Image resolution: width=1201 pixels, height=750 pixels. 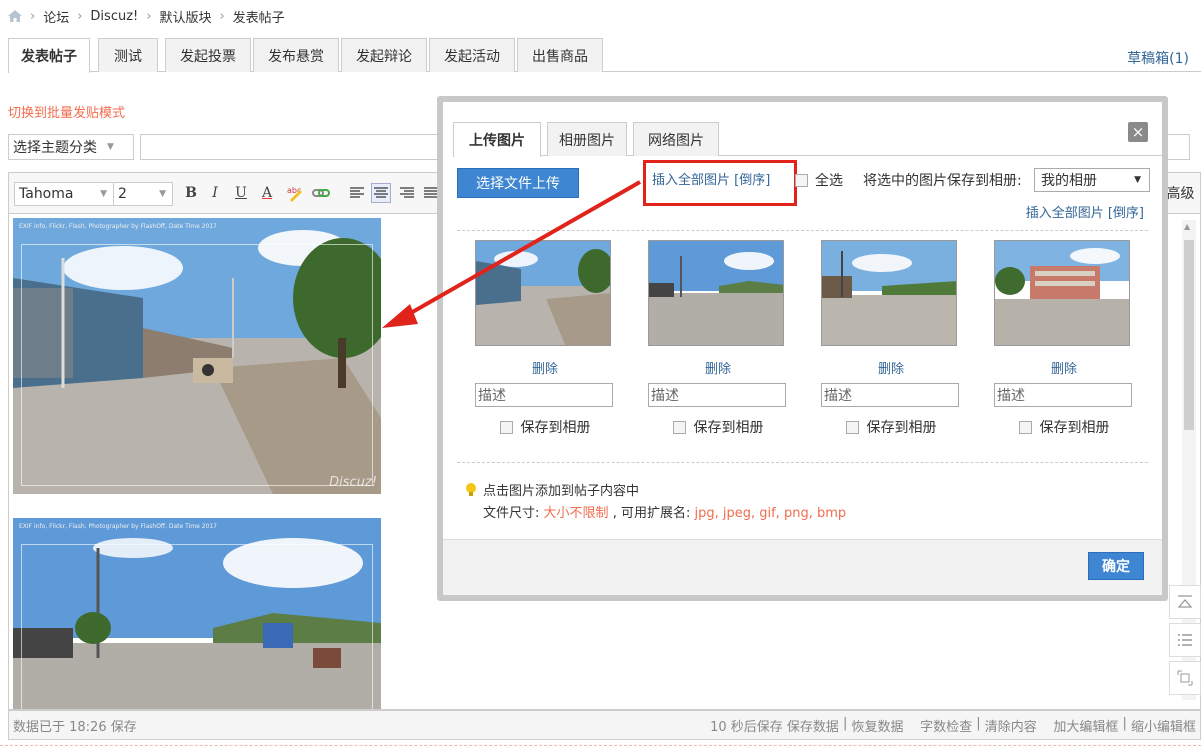 I want to click on align-right-icon, so click(x=407, y=193).